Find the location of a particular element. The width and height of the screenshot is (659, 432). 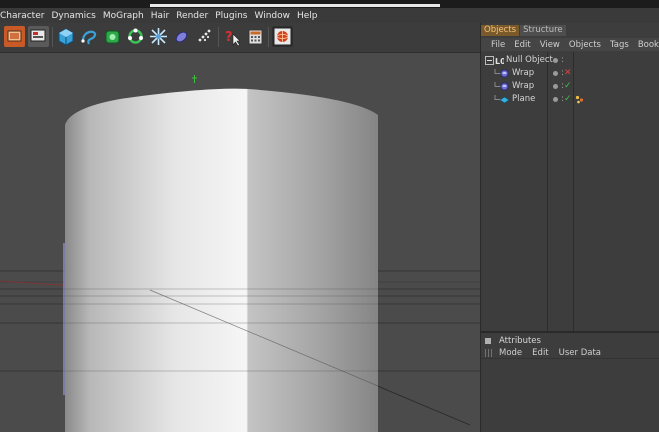

window-highlight is located at coordinates (295, 5).